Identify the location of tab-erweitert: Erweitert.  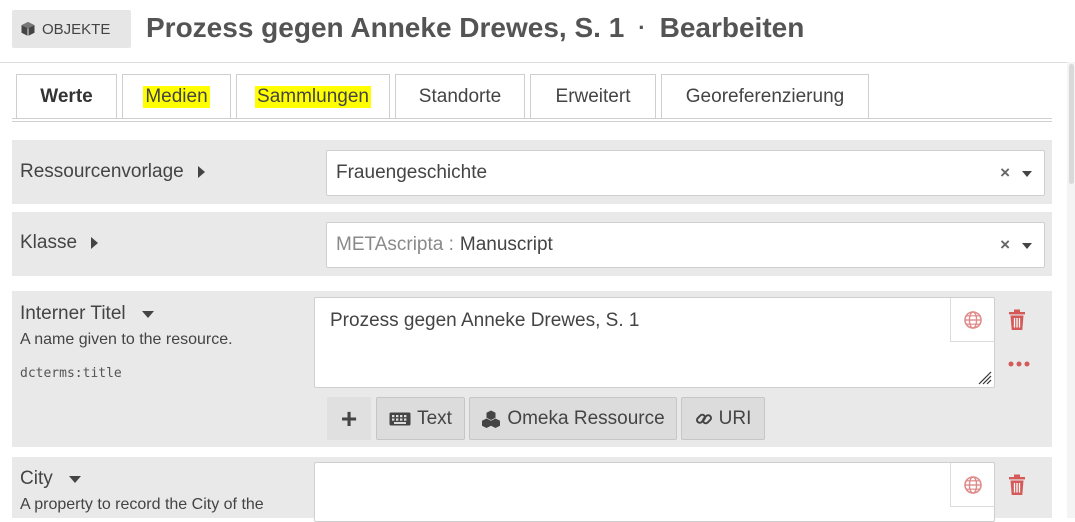
(593, 96).